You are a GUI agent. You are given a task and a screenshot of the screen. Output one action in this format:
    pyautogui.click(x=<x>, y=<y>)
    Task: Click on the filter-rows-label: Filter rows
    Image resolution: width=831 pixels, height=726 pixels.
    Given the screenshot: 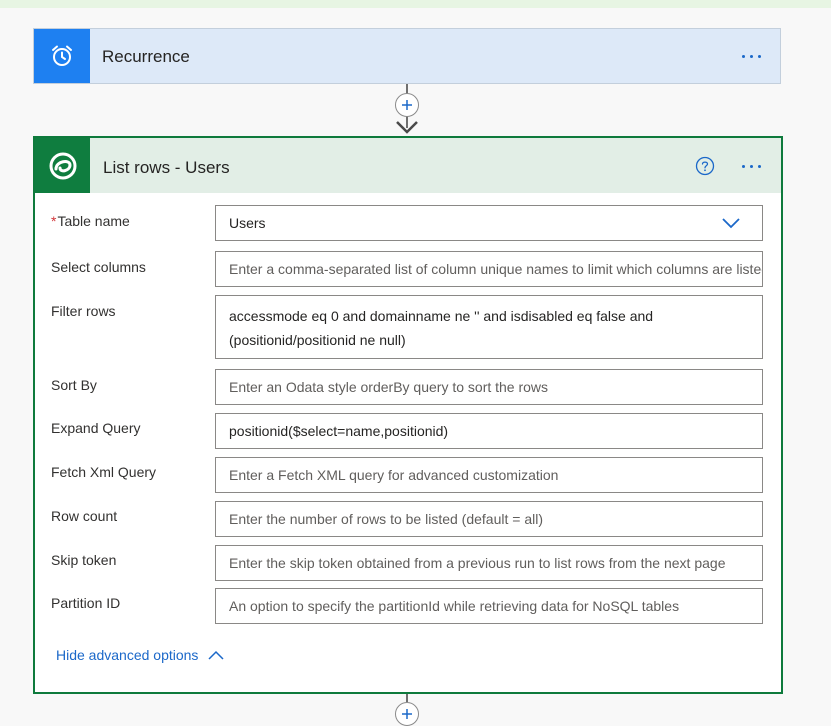 What is the action you would take?
    pyautogui.click(x=83, y=311)
    